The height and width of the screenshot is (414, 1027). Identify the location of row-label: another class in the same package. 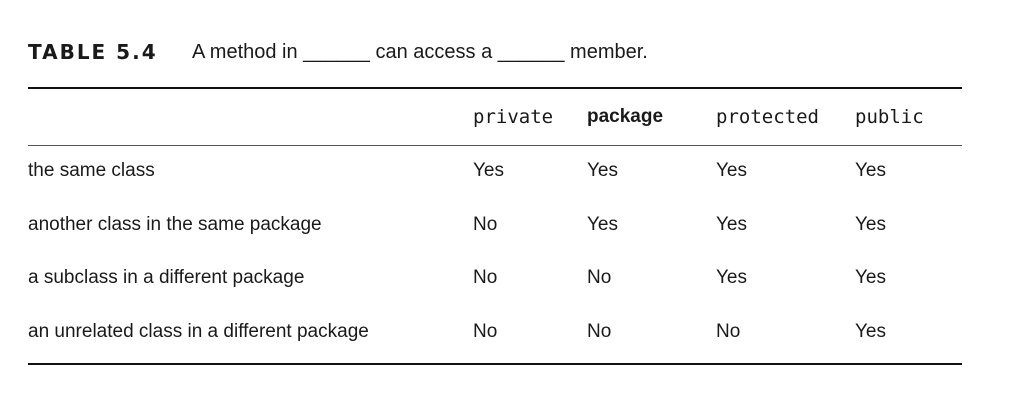
(175, 224).